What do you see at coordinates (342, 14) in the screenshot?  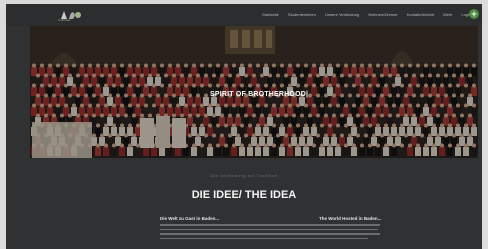 I see `nav-item-verbindung: Unsere Verbindung` at bounding box center [342, 14].